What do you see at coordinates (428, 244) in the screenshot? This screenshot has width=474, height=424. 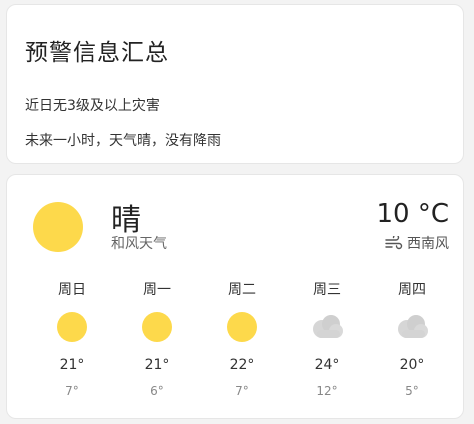 I see `wind-direction: 西南风` at bounding box center [428, 244].